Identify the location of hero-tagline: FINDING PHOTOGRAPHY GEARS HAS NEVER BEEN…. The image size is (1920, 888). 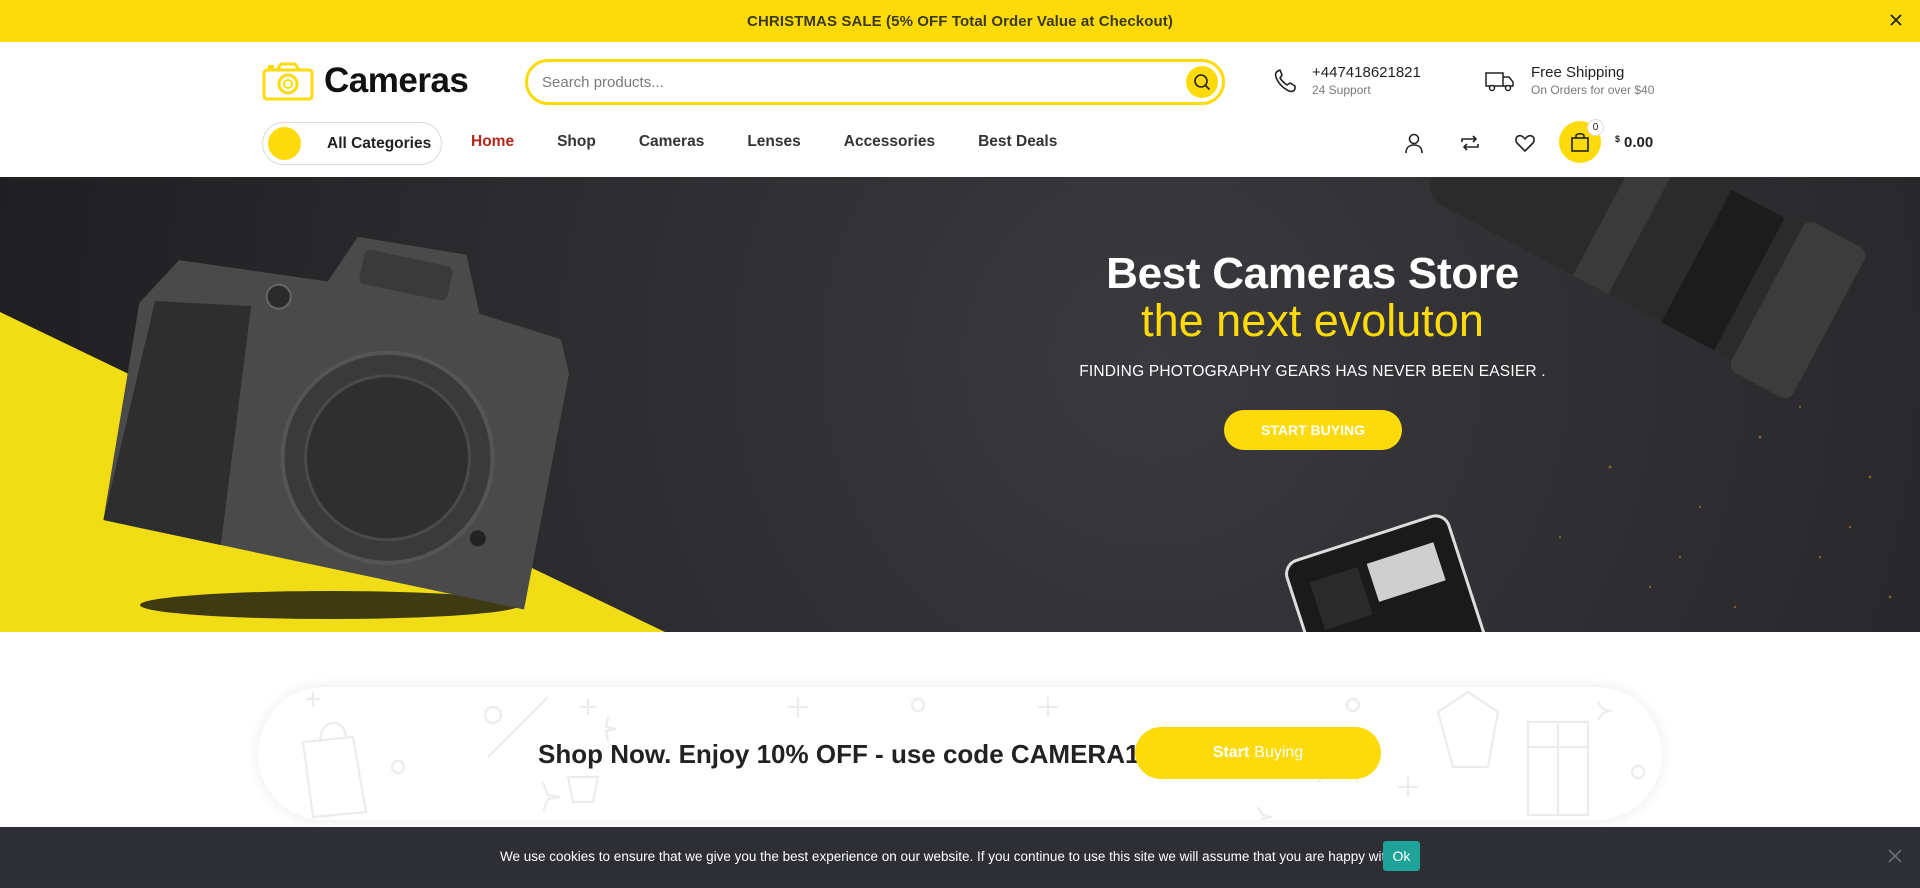
(1312, 371).